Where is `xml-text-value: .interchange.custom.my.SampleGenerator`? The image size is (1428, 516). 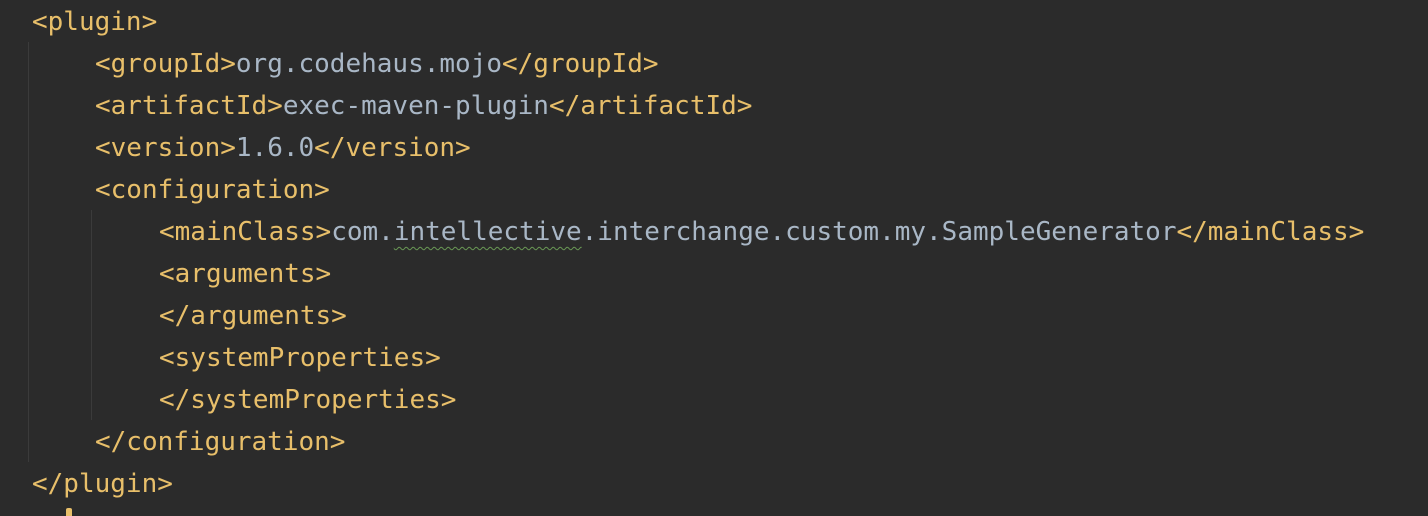 xml-text-value: .interchange.custom.my.SampleGenerator is located at coordinates (879, 232).